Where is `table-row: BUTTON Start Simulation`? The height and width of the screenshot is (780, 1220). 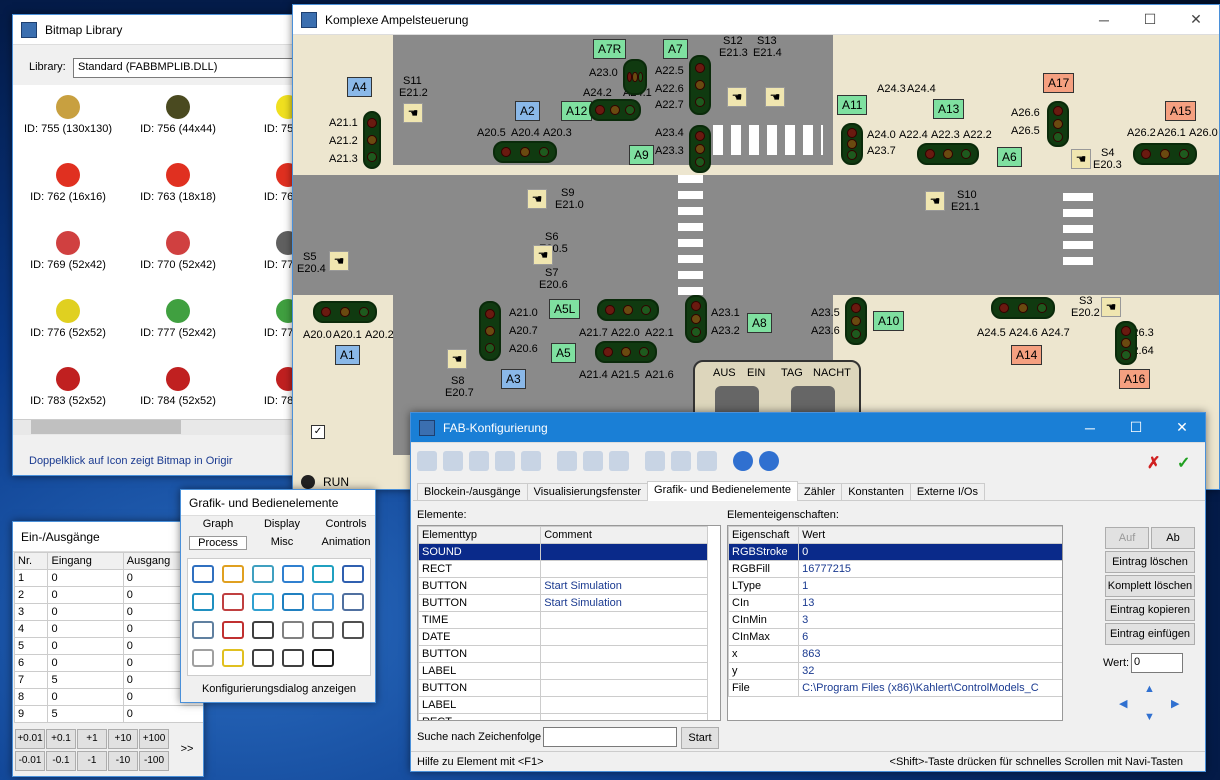 table-row: BUTTON Start Simulation is located at coordinates (563, 603).